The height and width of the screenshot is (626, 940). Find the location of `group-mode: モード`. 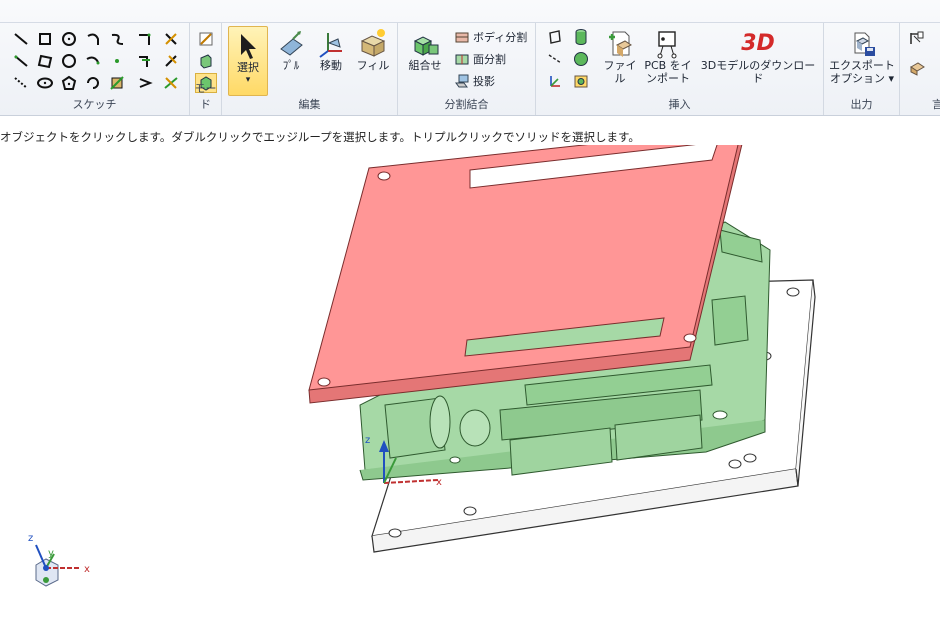

group-mode: モード is located at coordinates (206, 69).